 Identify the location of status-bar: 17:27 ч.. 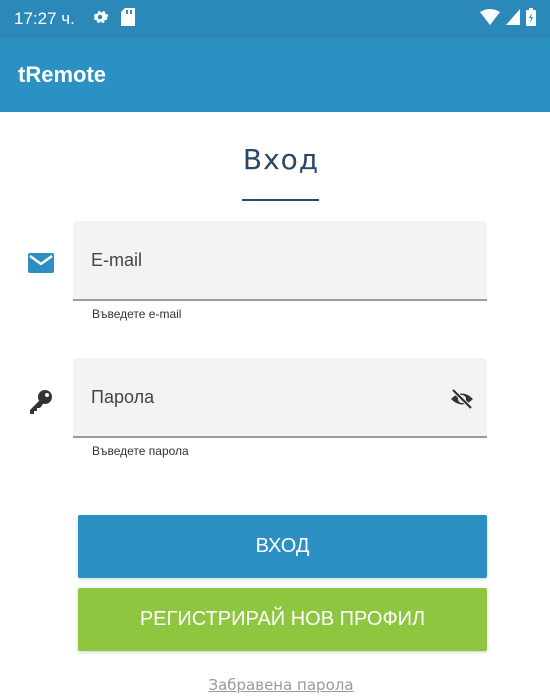
(275, 19).